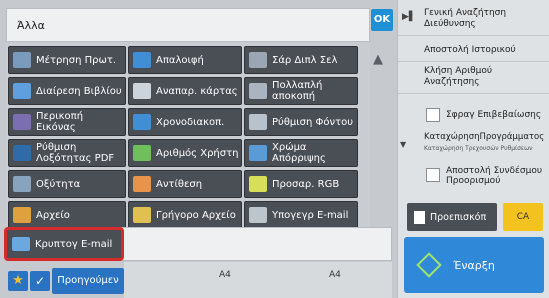 The width and height of the screenshot is (549, 298). What do you see at coordinates (75, 153) in the screenshot?
I see `function-label: Ρύθμιση Λοξότητας PDF` at bounding box center [75, 153].